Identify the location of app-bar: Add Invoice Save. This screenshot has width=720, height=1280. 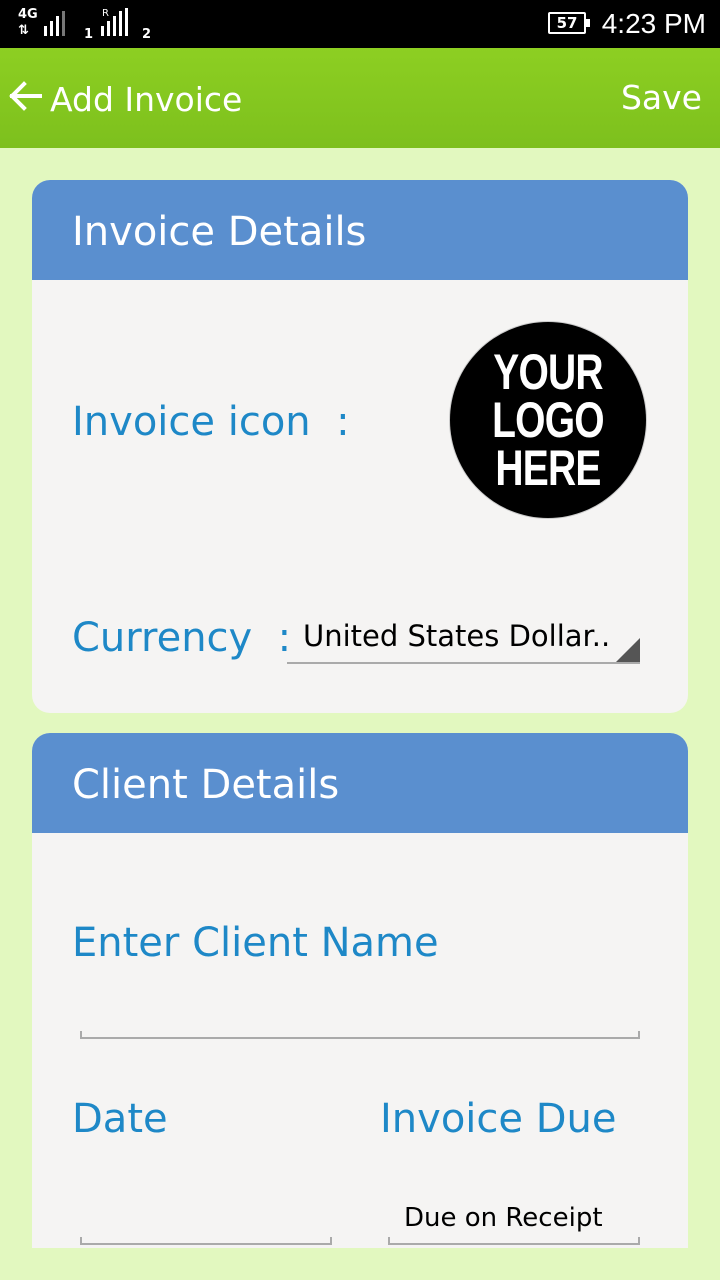
(360, 98).